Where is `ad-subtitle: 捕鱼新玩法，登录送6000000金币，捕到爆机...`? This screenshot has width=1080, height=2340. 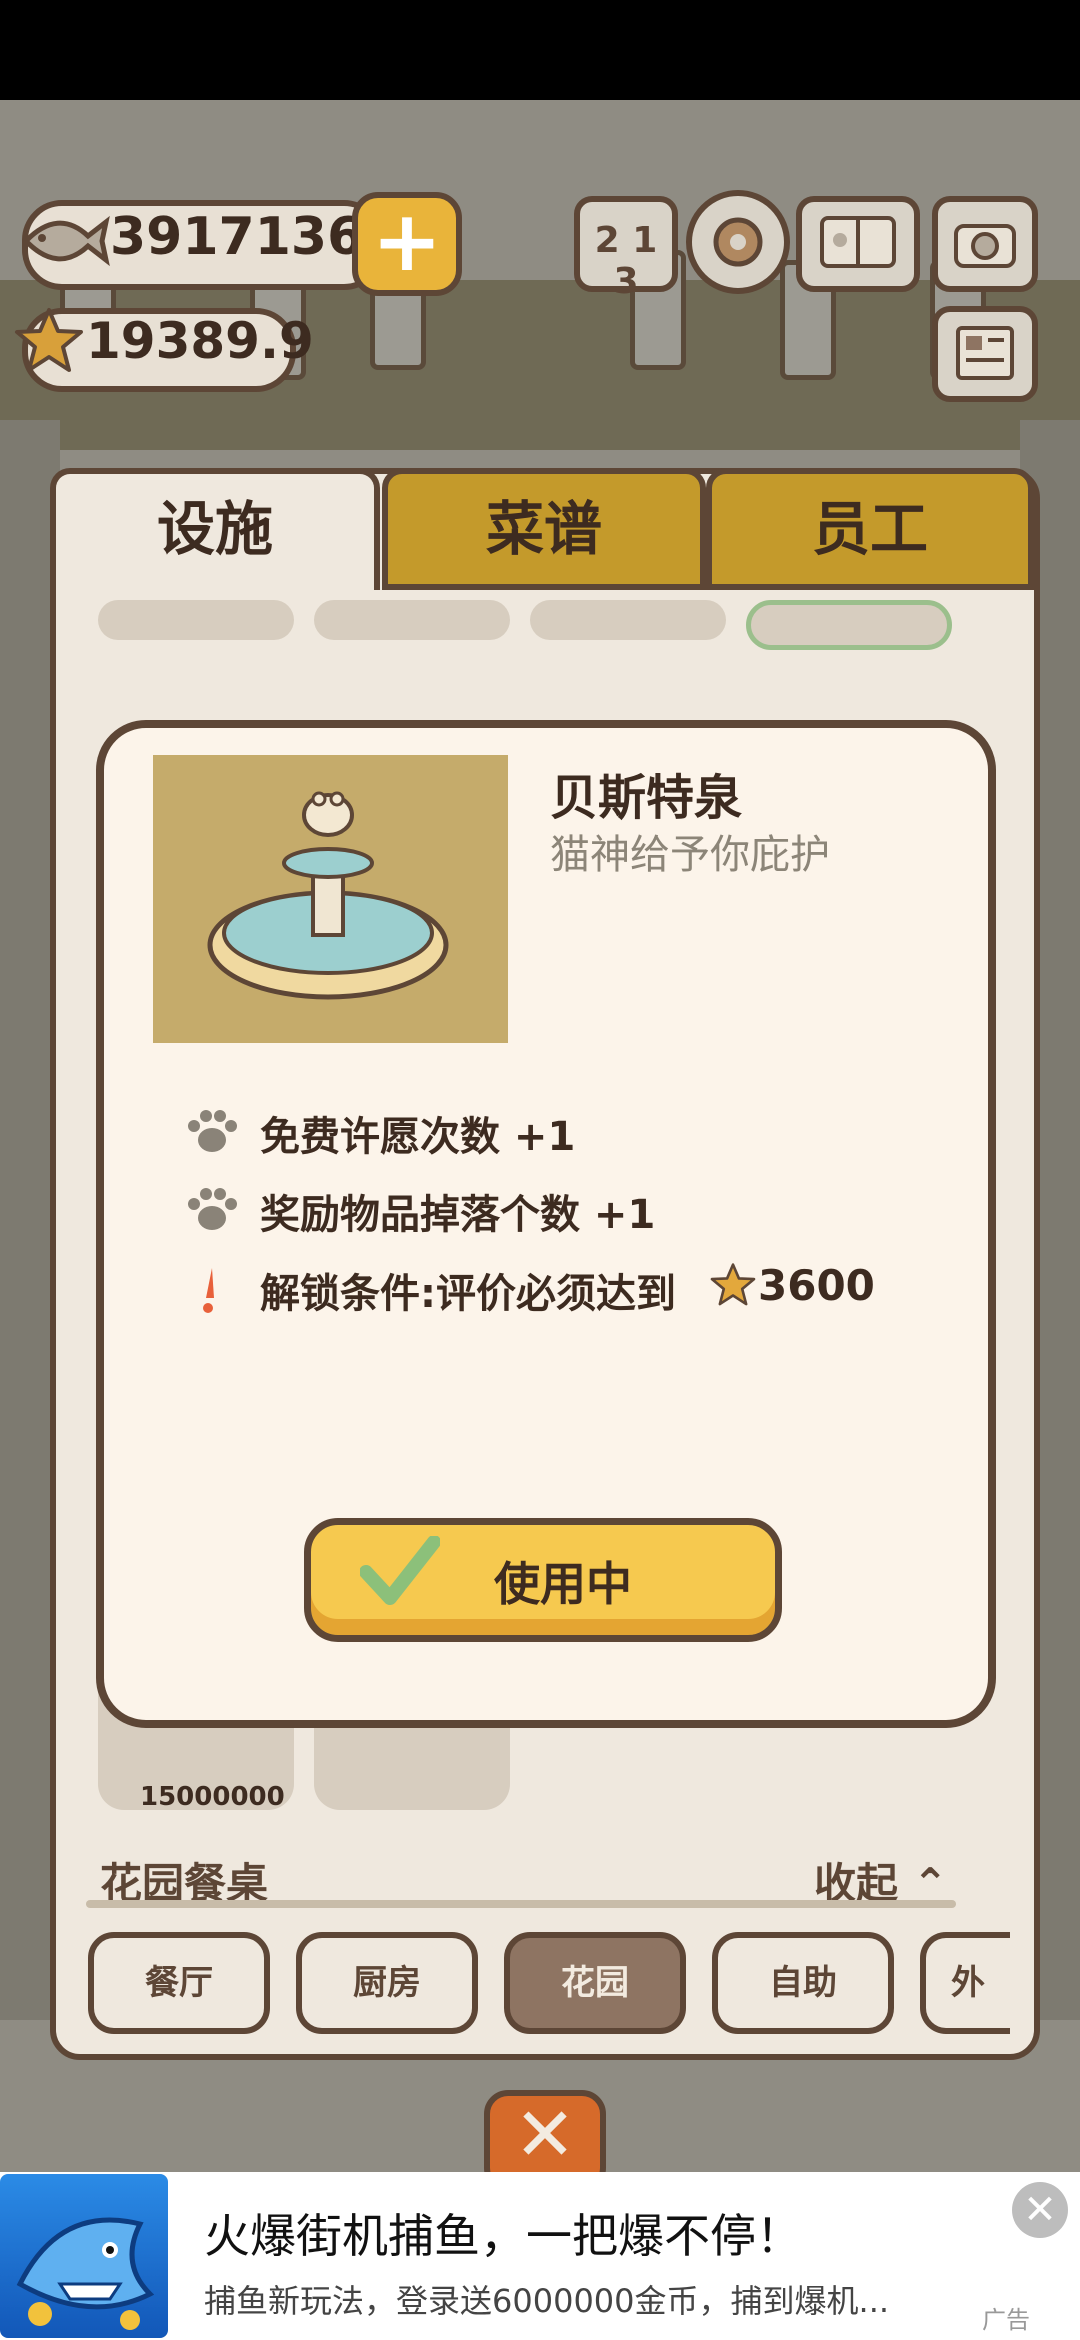 ad-subtitle: 捕鱼新玩法，登录送6000000金币，捕到爆机... is located at coordinates (547, 2301).